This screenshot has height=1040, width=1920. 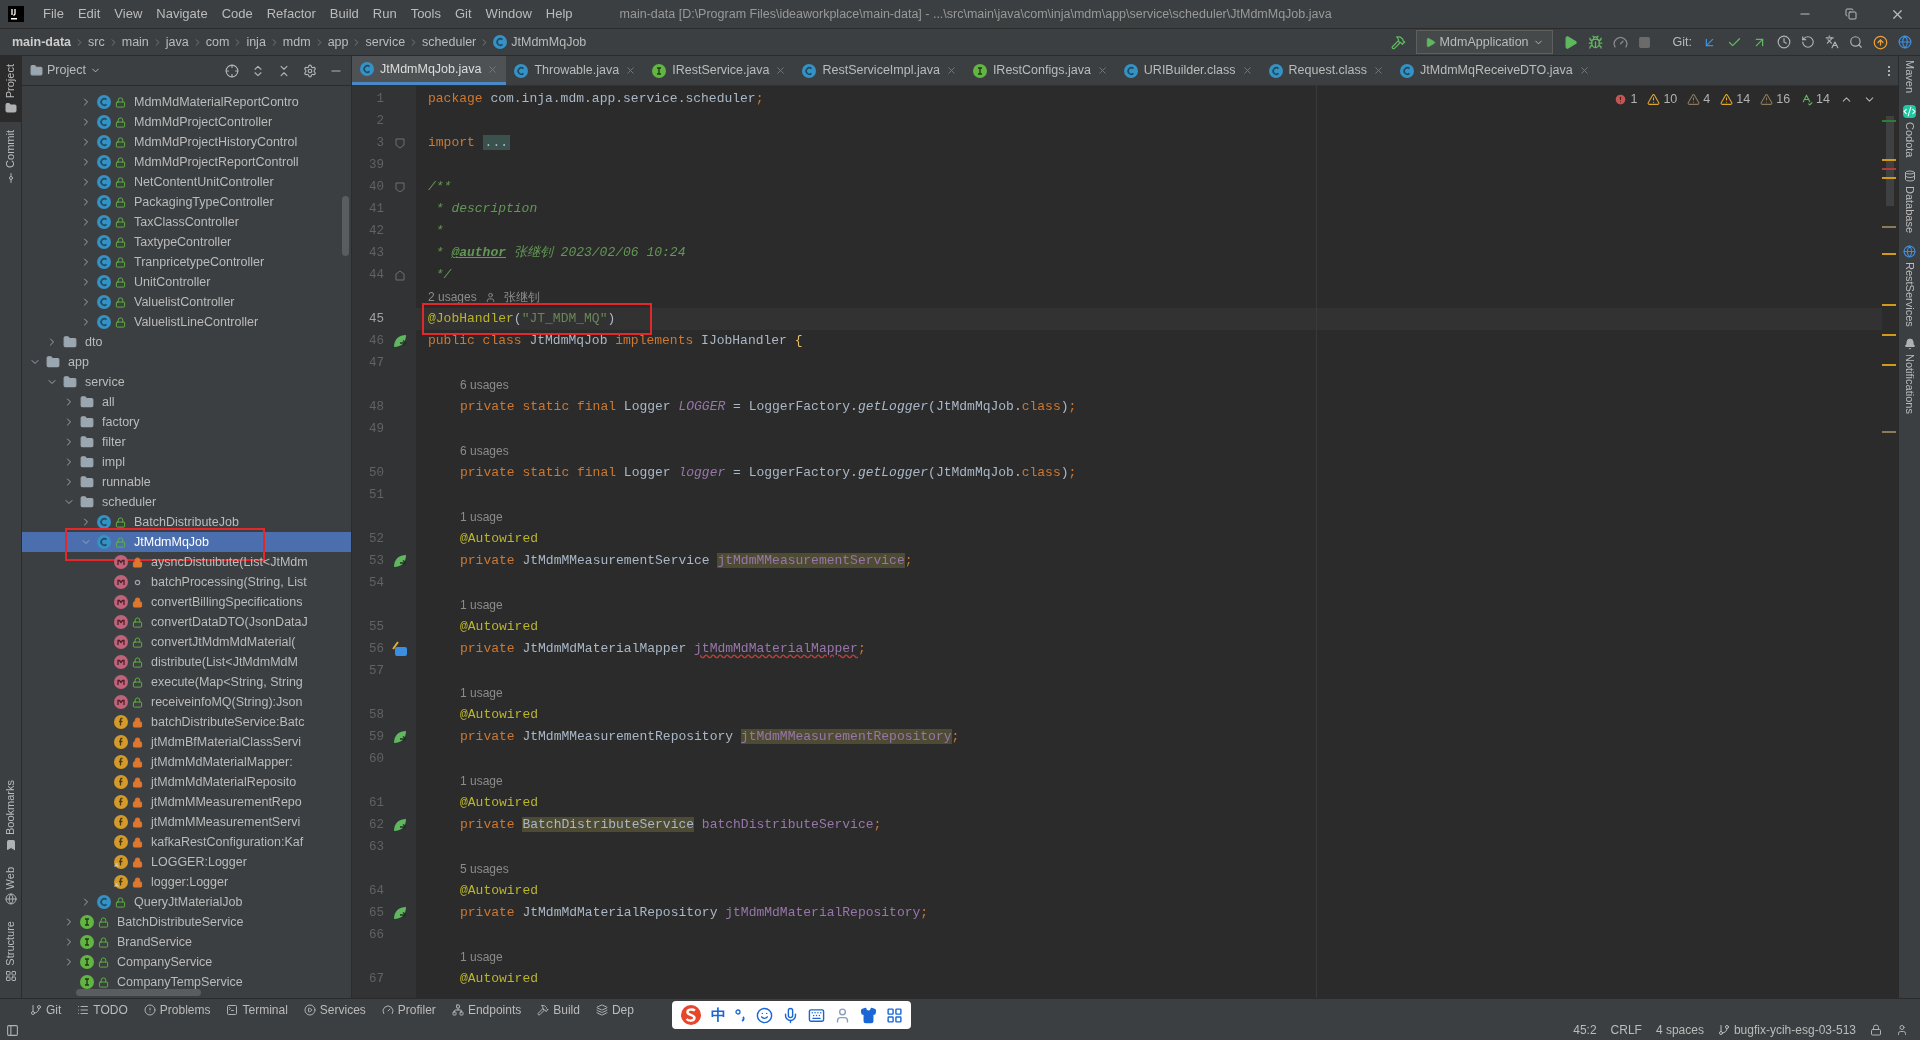 I want to click on tree-item: BatchDistributeService, so click(x=186, y=922).